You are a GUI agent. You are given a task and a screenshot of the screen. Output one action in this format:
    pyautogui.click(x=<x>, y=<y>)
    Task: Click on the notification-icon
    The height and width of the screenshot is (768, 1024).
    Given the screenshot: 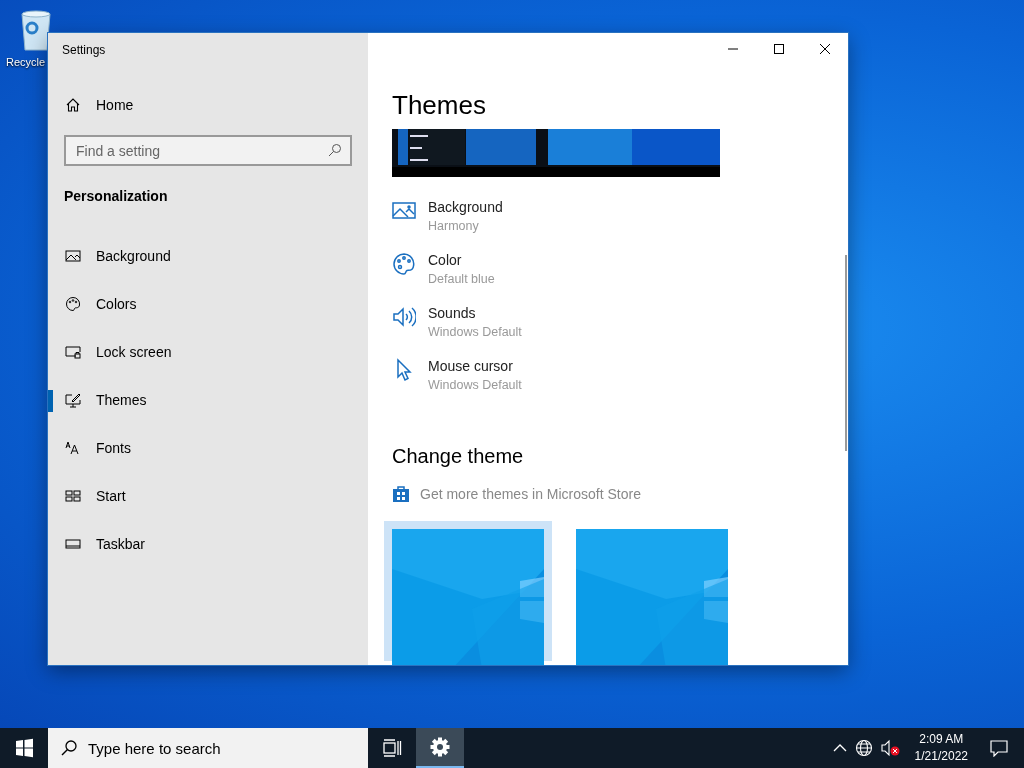 What is the action you would take?
    pyautogui.click(x=999, y=748)
    